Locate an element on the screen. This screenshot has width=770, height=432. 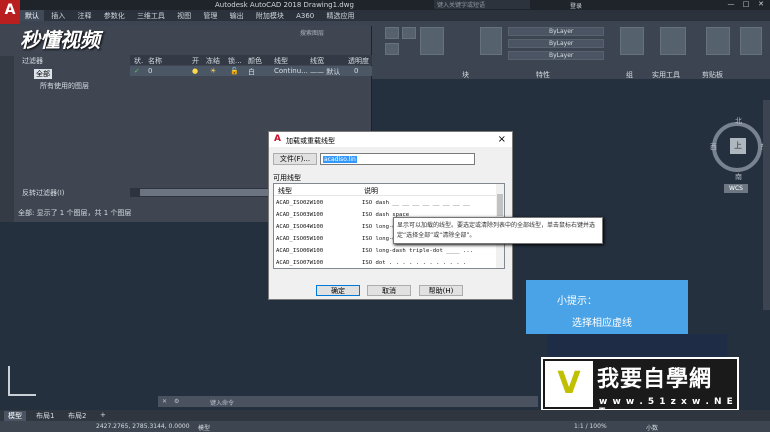
autocad-icon: A is located at coordinates (277, 139).